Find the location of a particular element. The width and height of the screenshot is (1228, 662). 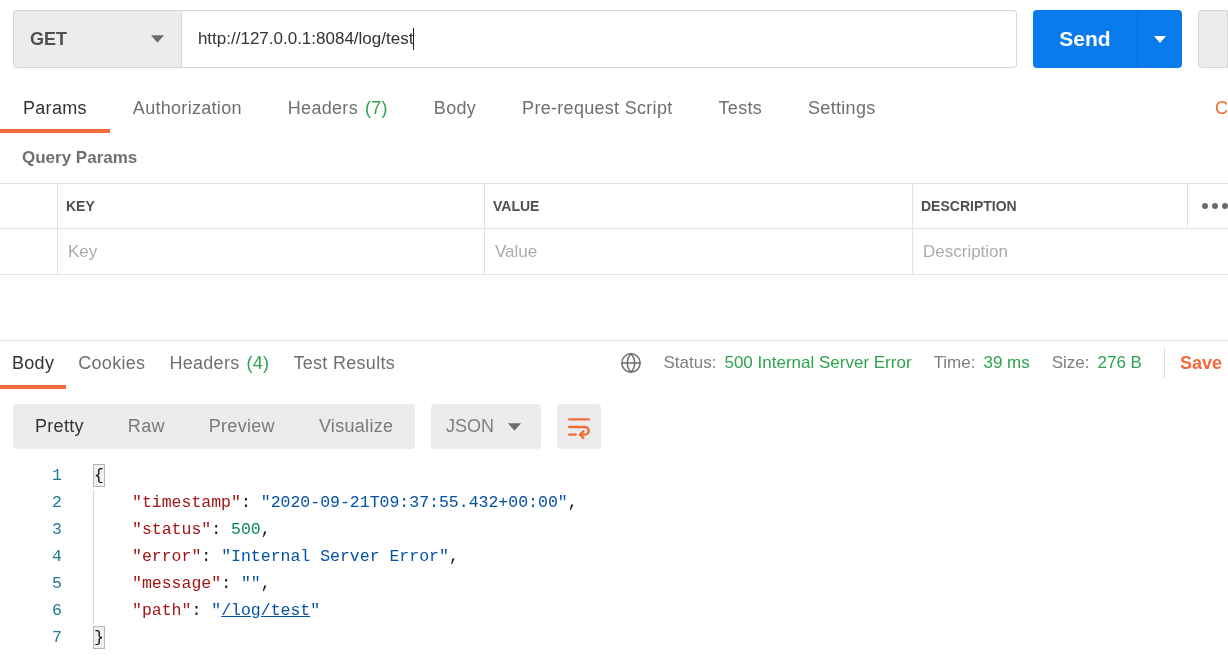

view-mode-tab: Preview is located at coordinates (241, 426).